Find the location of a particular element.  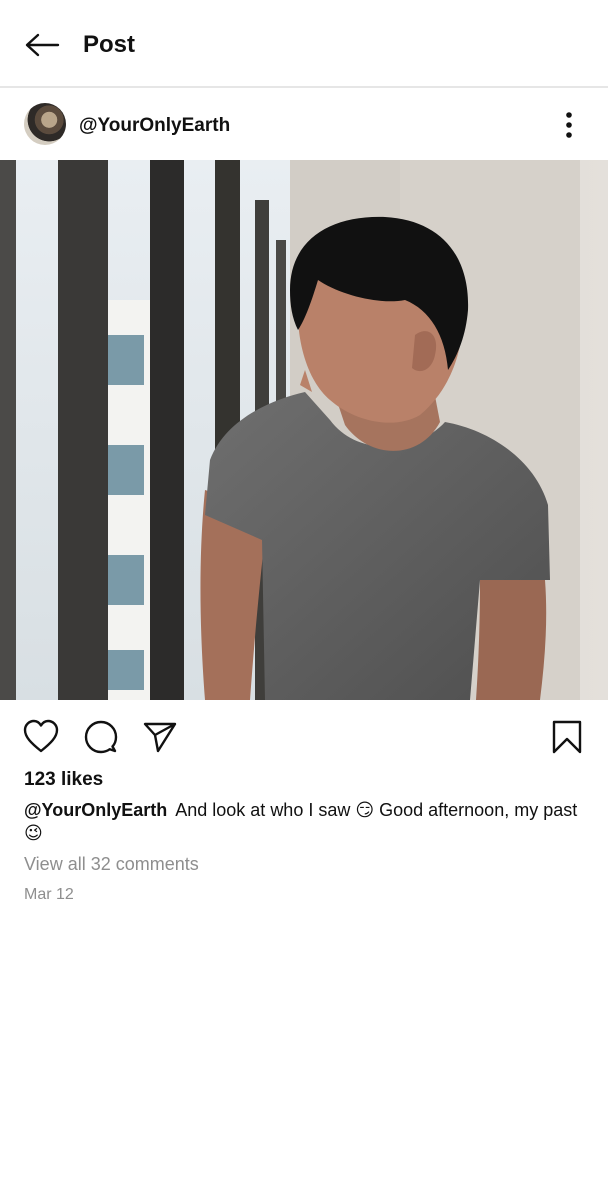

save-button is located at coordinates (567, 737).